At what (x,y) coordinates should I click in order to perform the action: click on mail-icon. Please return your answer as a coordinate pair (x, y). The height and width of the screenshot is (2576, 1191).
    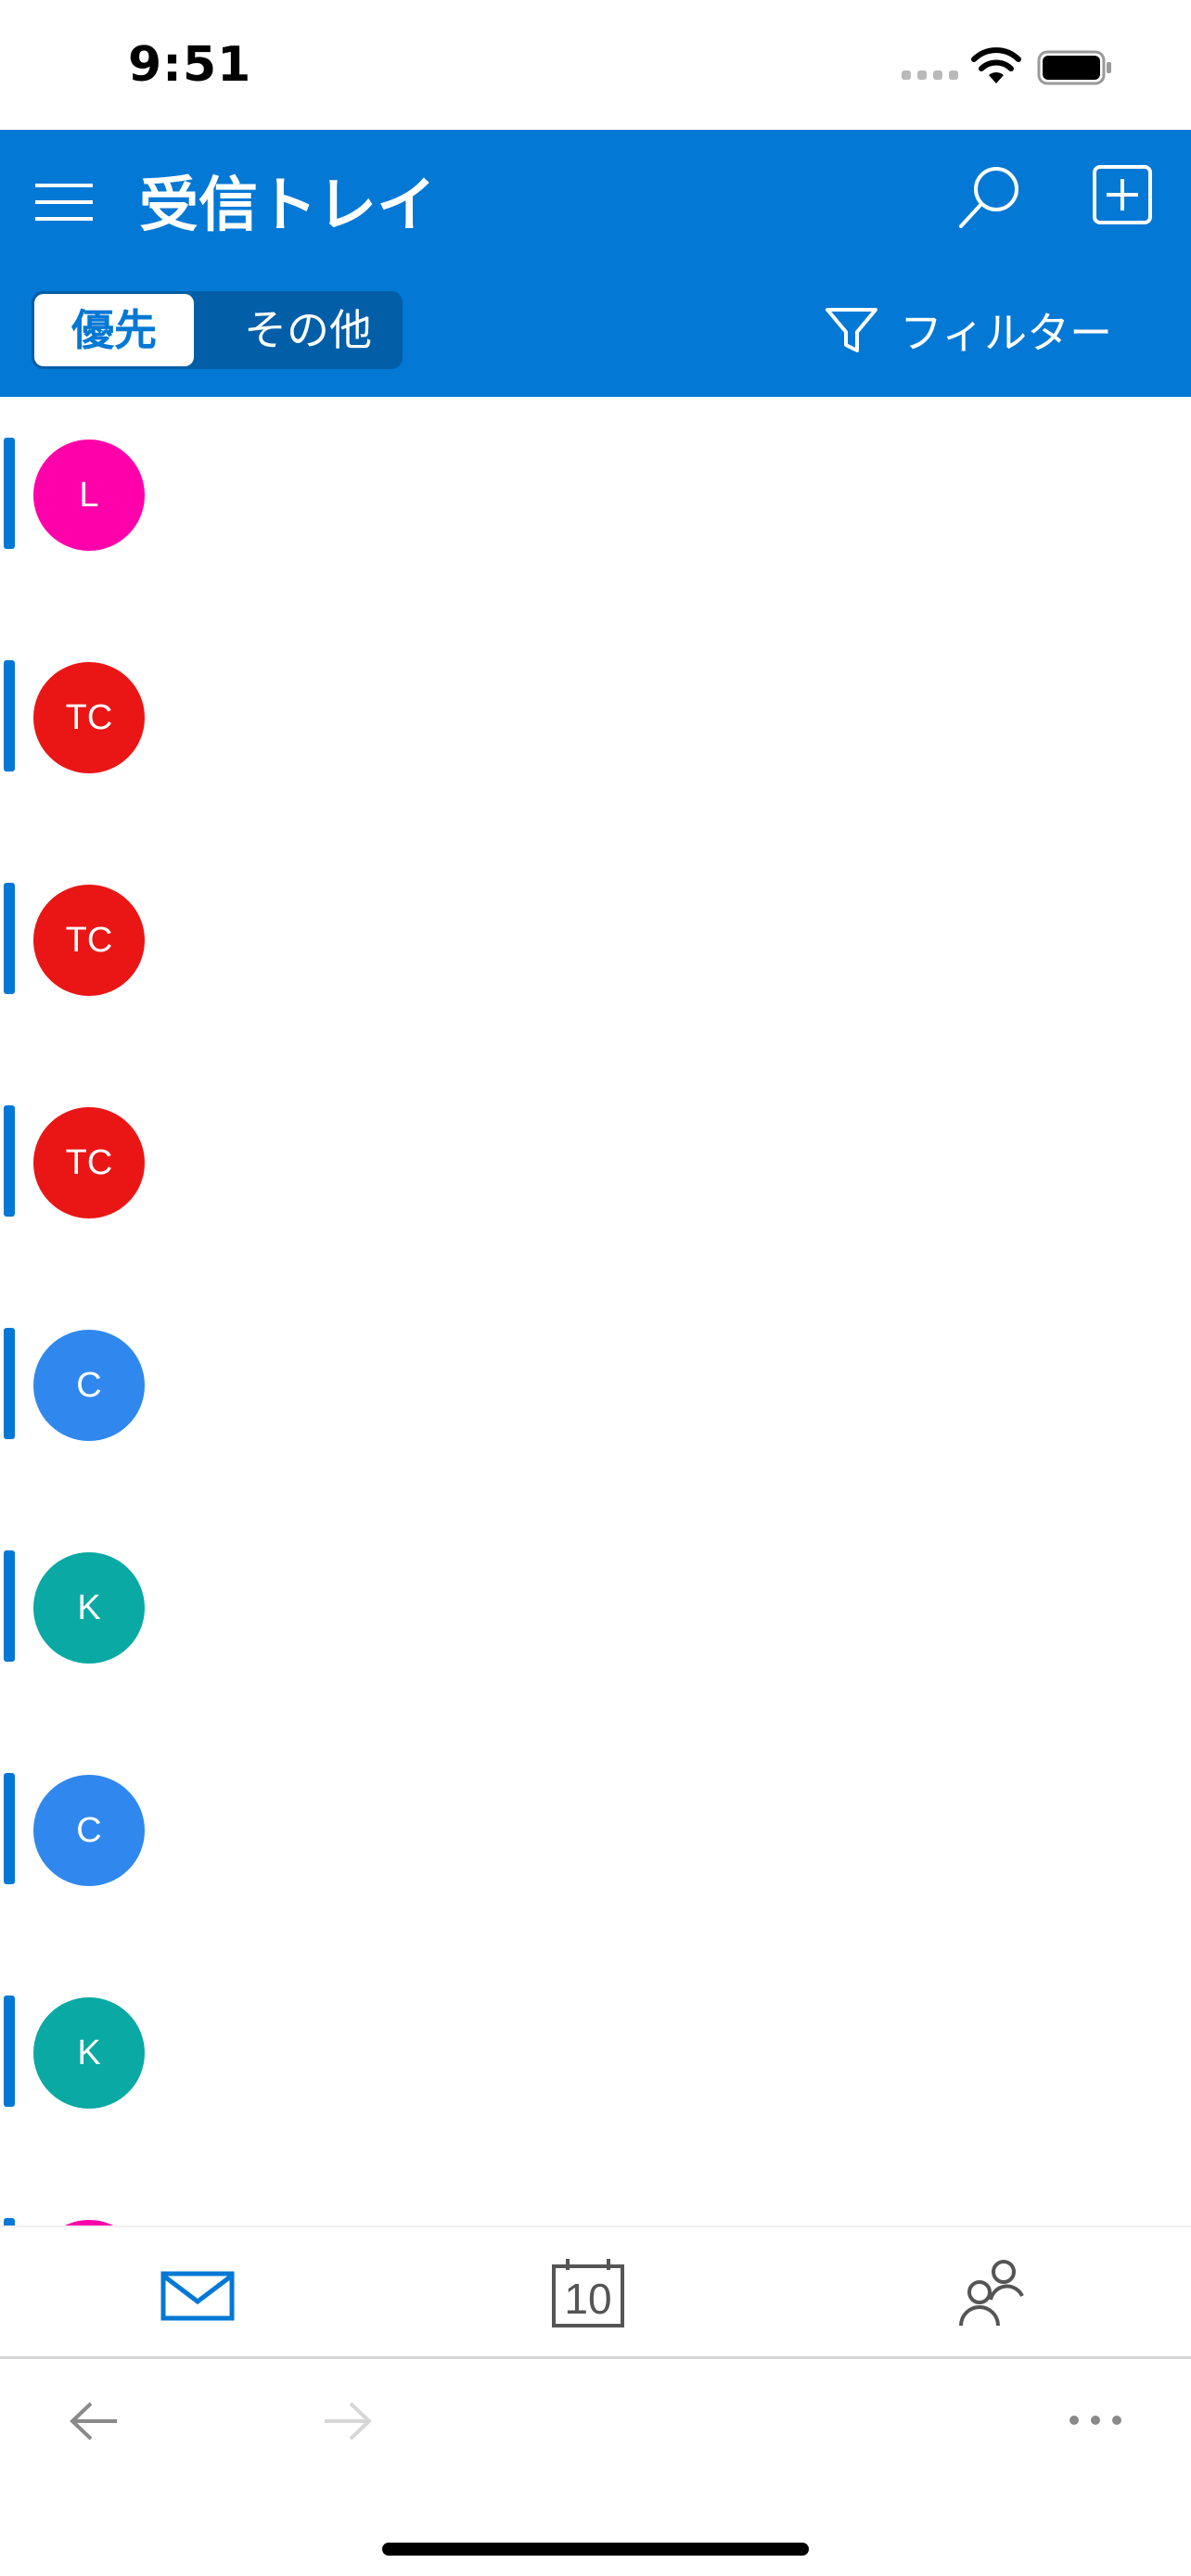
    Looking at the image, I should click on (198, 2294).